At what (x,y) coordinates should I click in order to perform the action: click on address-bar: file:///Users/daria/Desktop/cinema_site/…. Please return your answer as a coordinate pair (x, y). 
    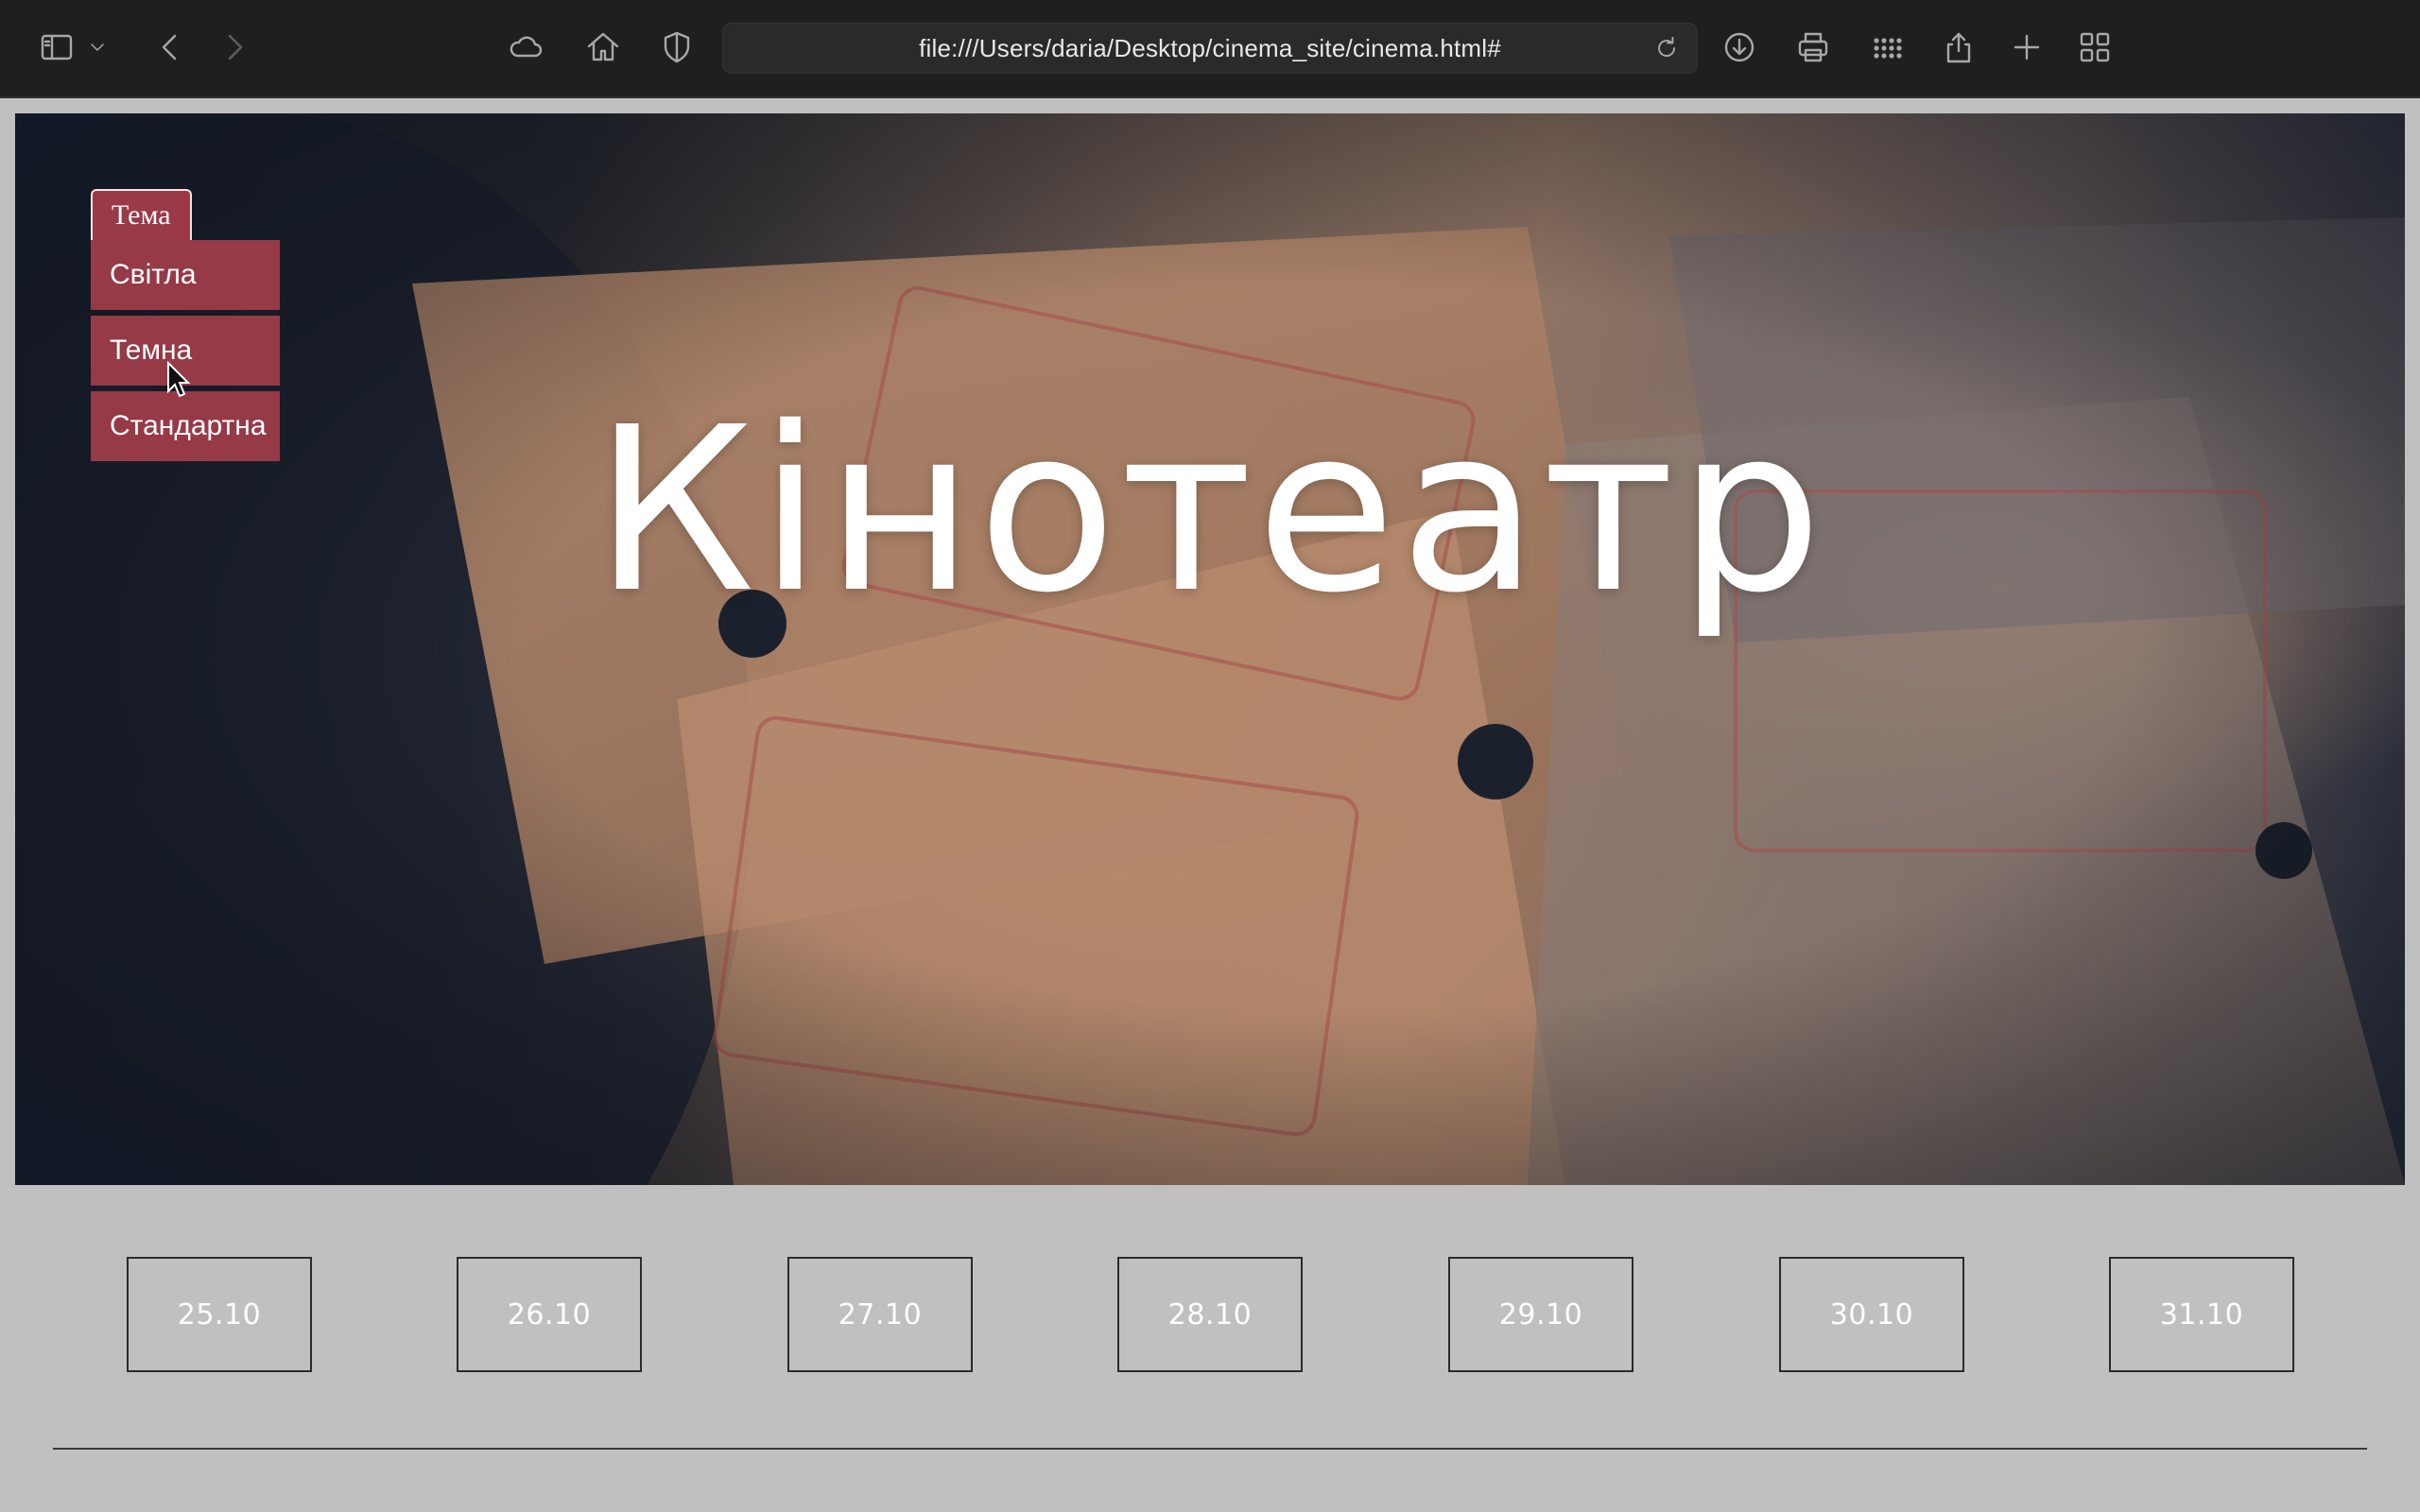
    Looking at the image, I should click on (1210, 48).